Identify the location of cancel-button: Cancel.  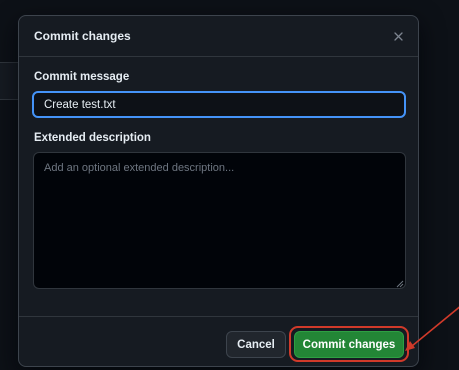
(256, 344).